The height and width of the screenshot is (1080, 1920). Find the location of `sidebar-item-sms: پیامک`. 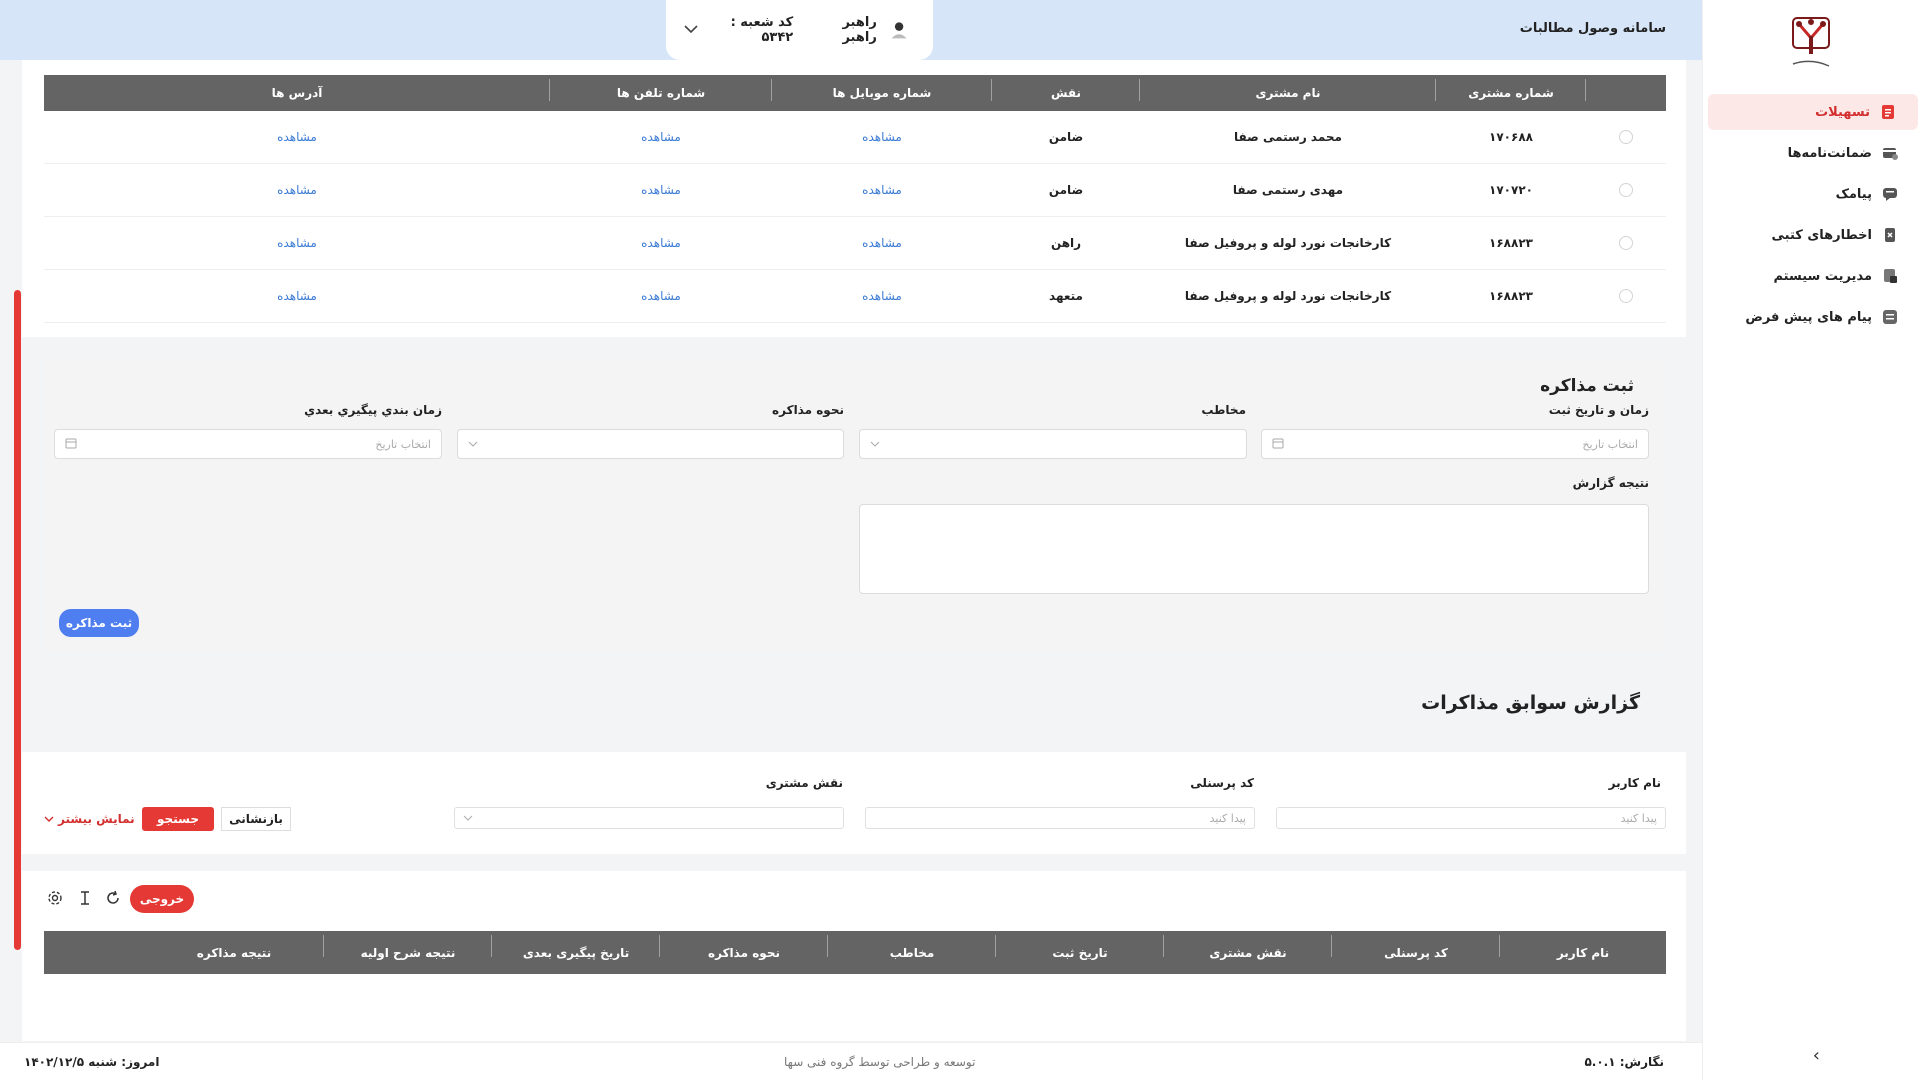

sidebar-item-sms: پیامک is located at coordinates (1811, 194).